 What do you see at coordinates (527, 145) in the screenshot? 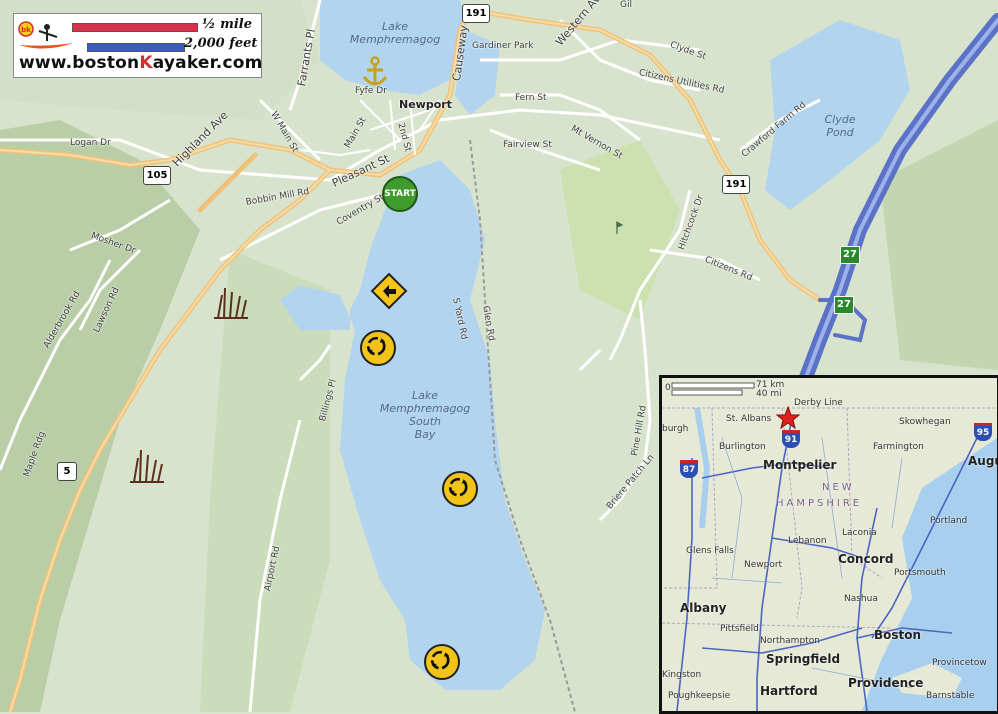
I see `street-label: Fairview St` at bounding box center [527, 145].